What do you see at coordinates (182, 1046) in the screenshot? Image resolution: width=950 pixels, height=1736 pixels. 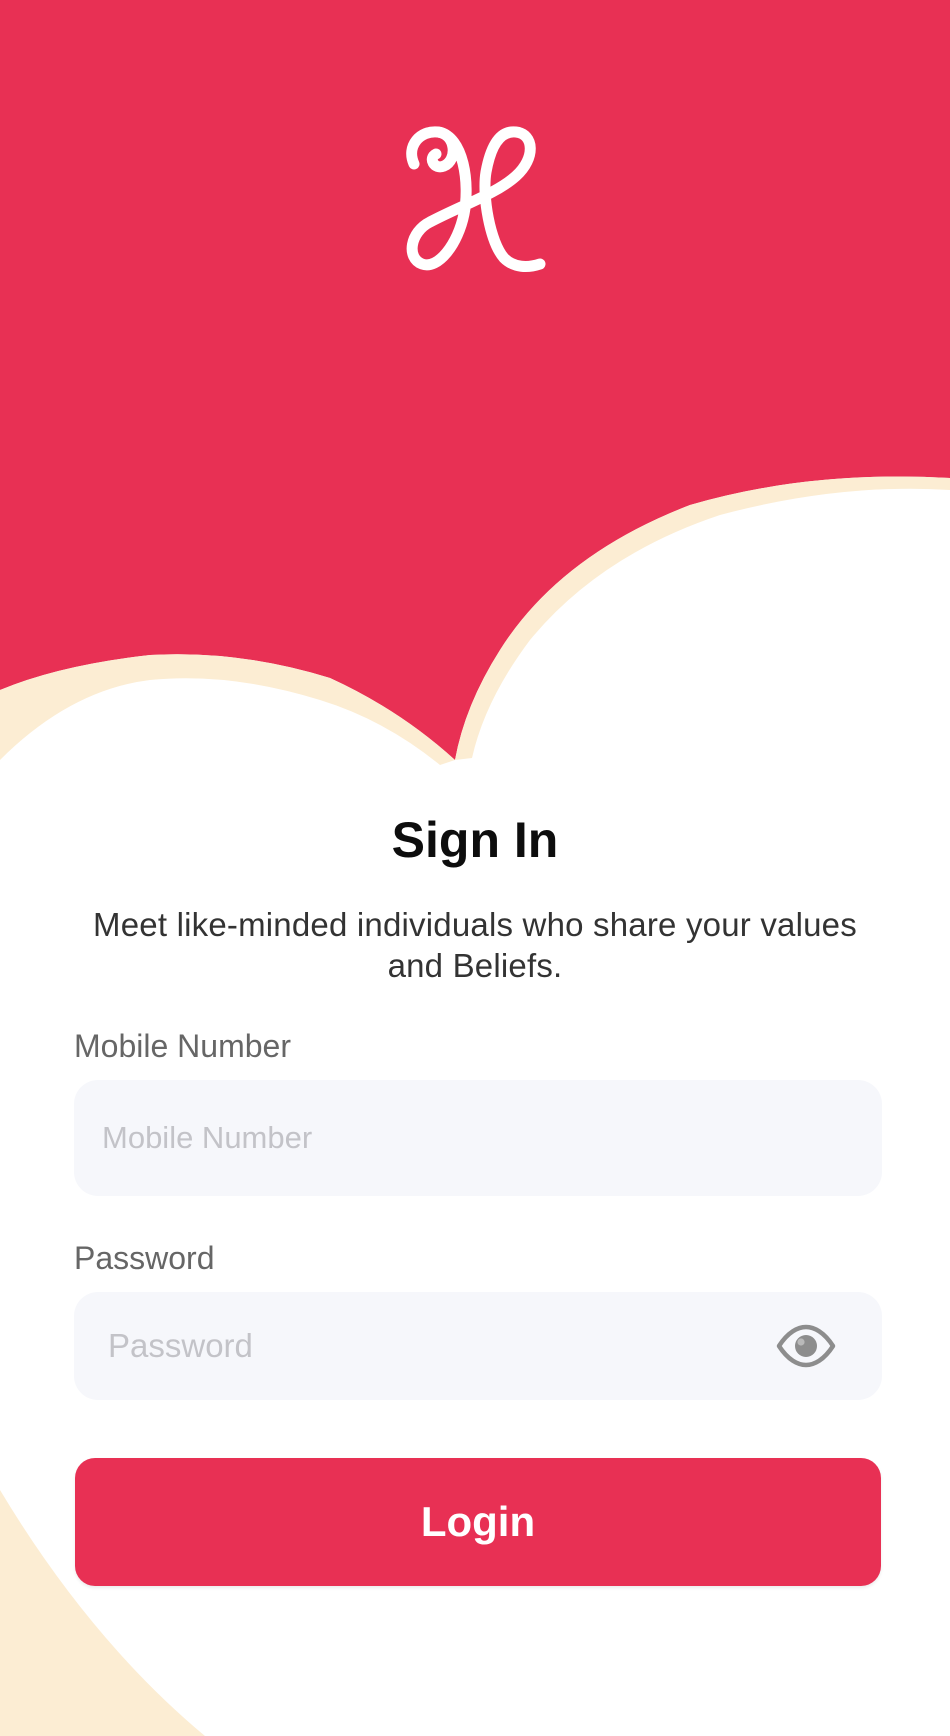 I see `mobile-number-label: Mobile Number` at bounding box center [182, 1046].